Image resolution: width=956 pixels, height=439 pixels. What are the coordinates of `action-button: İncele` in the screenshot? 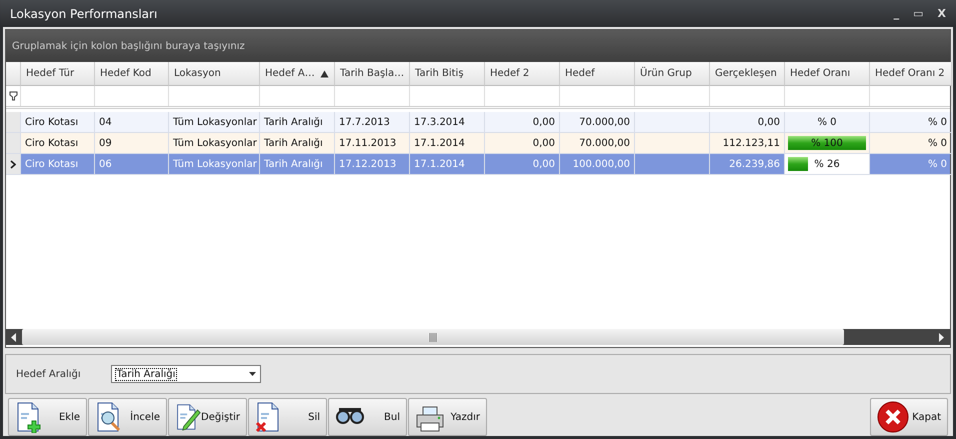 It's located at (127, 417).